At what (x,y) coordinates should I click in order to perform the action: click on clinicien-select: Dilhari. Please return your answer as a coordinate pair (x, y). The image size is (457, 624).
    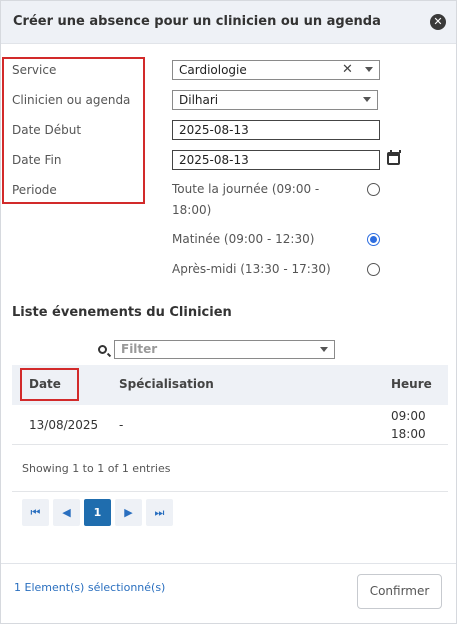
    Looking at the image, I should click on (275, 100).